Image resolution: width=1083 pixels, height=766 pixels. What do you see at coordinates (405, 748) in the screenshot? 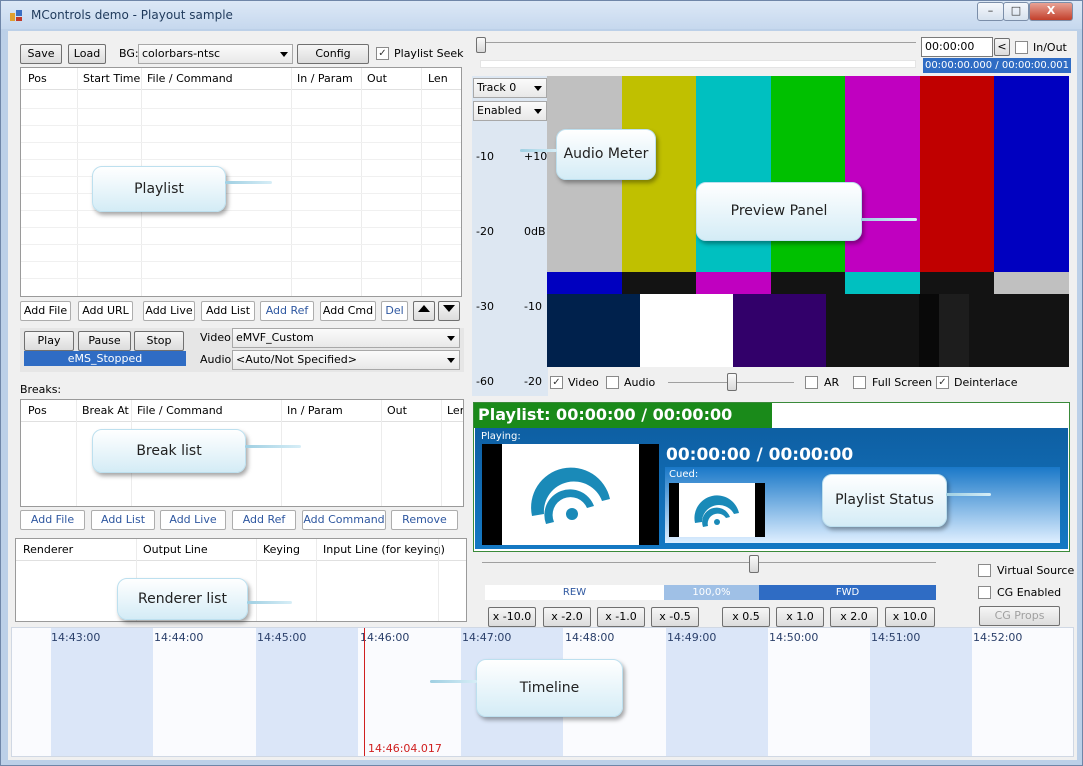
I see `timeline-cursor-time: 14:46:04.017` at bounding box center [405, 748].